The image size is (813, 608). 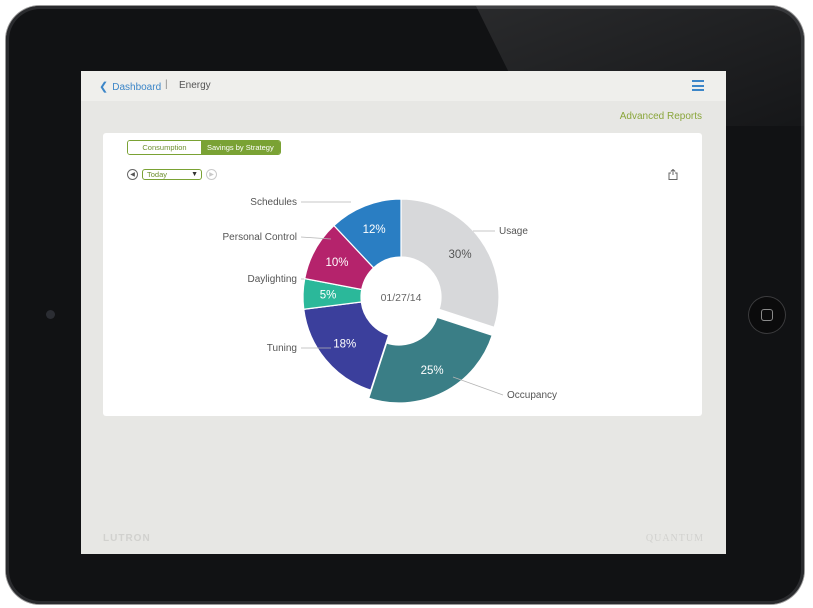 What do you see at coordinates (698, 87) in the screenshot?
I see `menu-icon` at bounding box center [698, 87].